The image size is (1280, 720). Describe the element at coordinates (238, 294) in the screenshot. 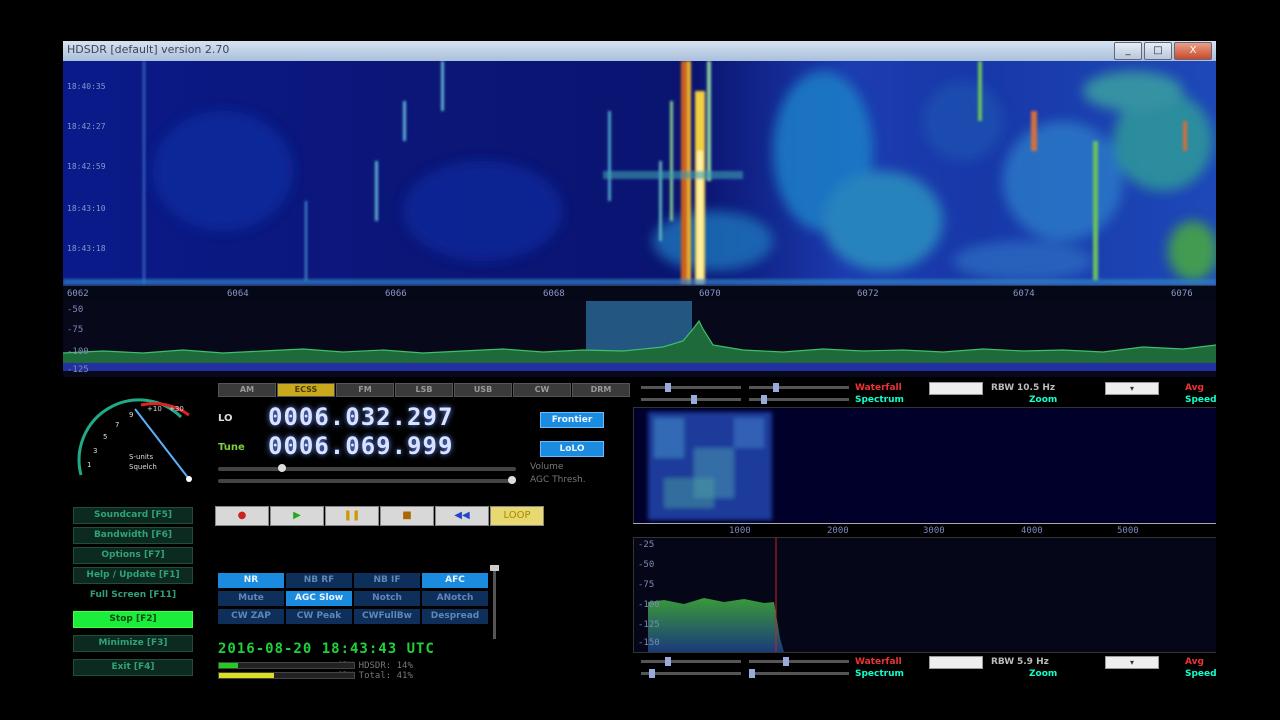

I see `freq-tick: 6064` at that location.